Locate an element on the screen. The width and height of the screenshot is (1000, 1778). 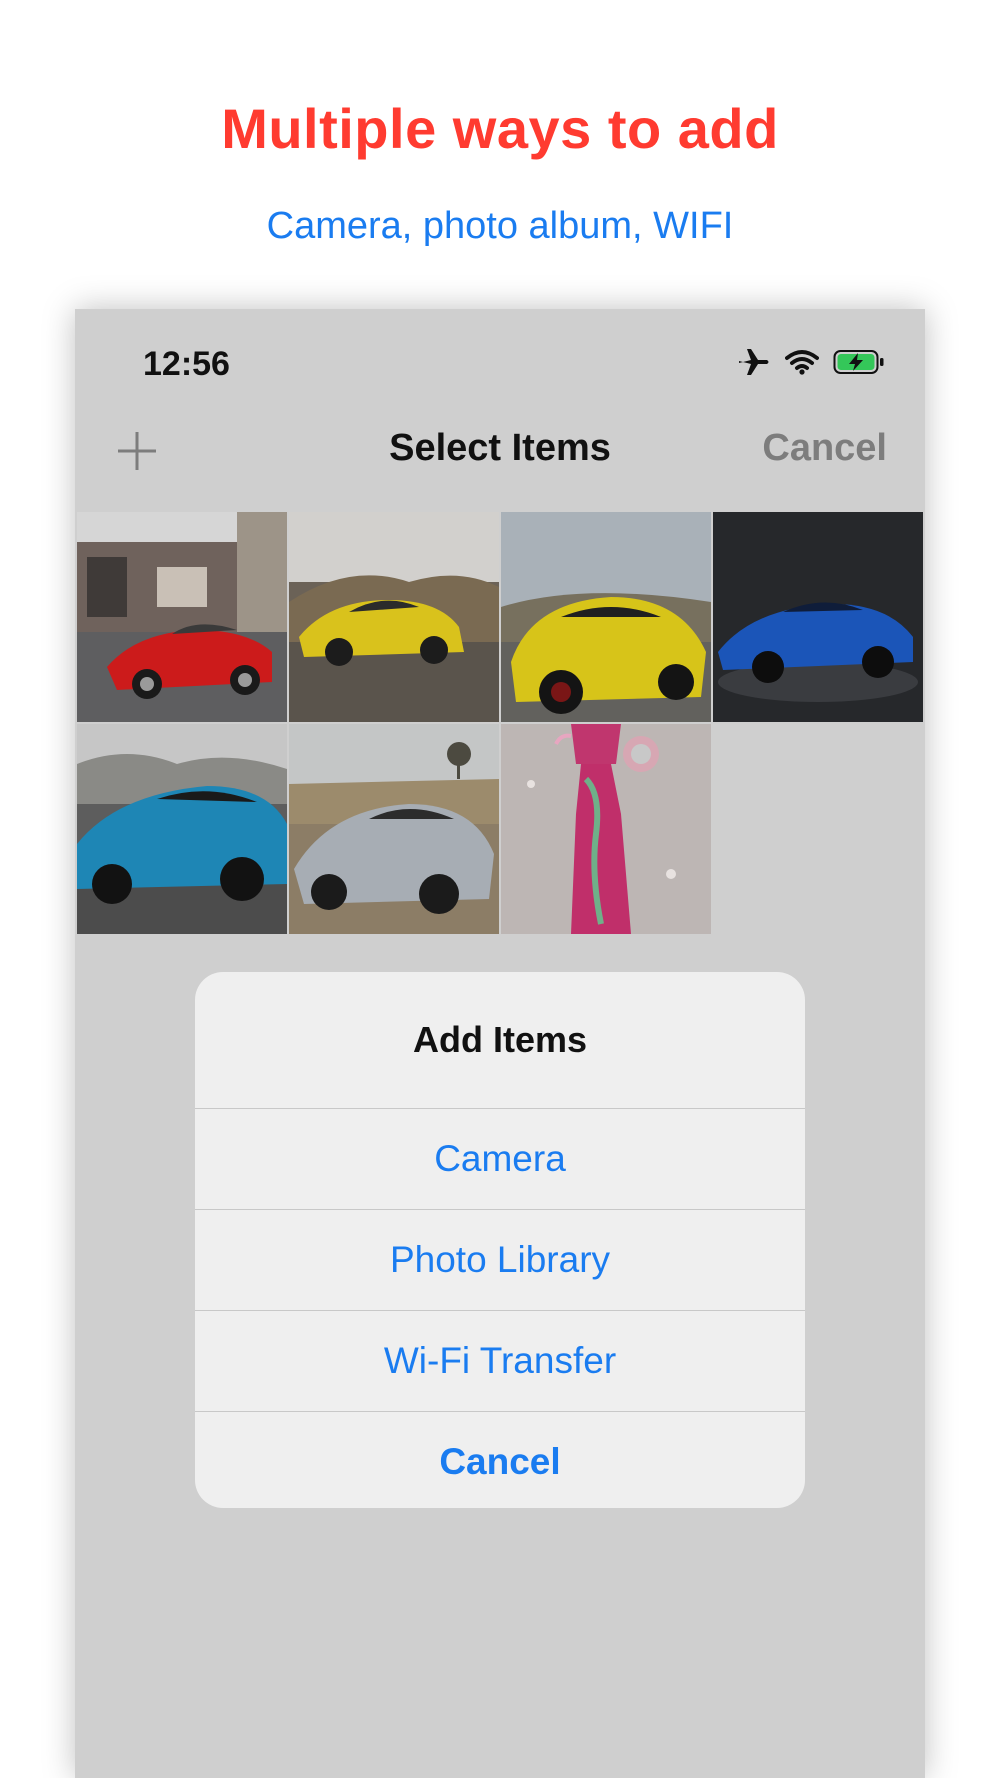
status-icons is located at coordinates (811, 362).